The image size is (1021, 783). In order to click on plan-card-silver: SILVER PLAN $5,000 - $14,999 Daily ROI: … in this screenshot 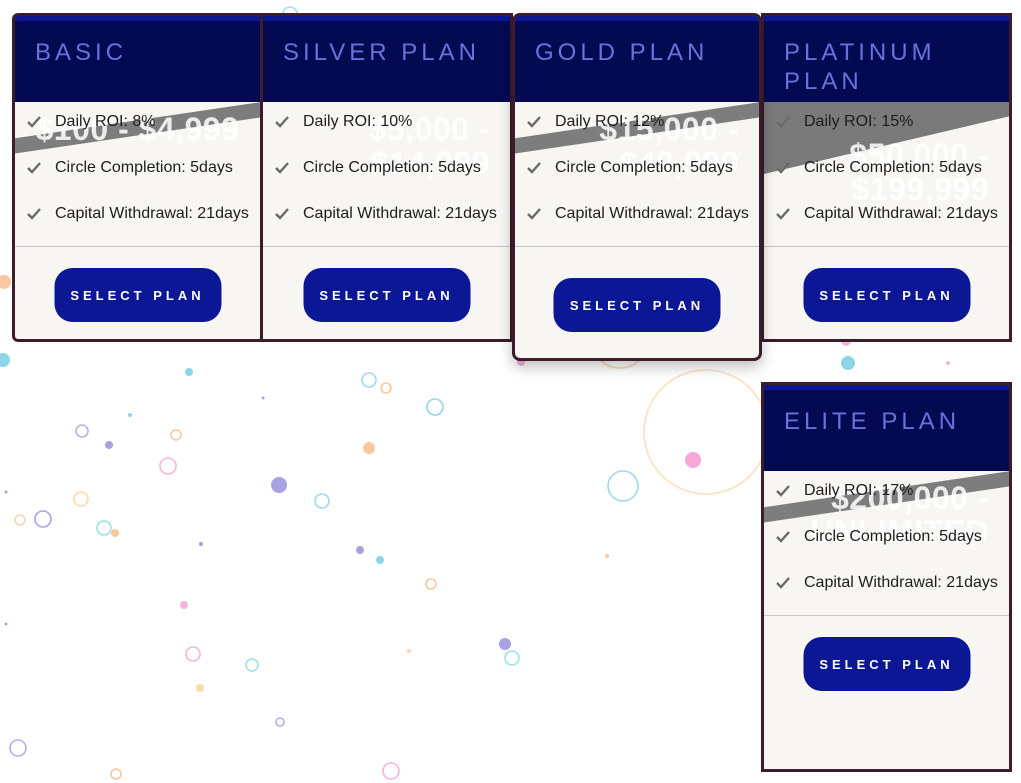, I will do `click(386, 177)`.